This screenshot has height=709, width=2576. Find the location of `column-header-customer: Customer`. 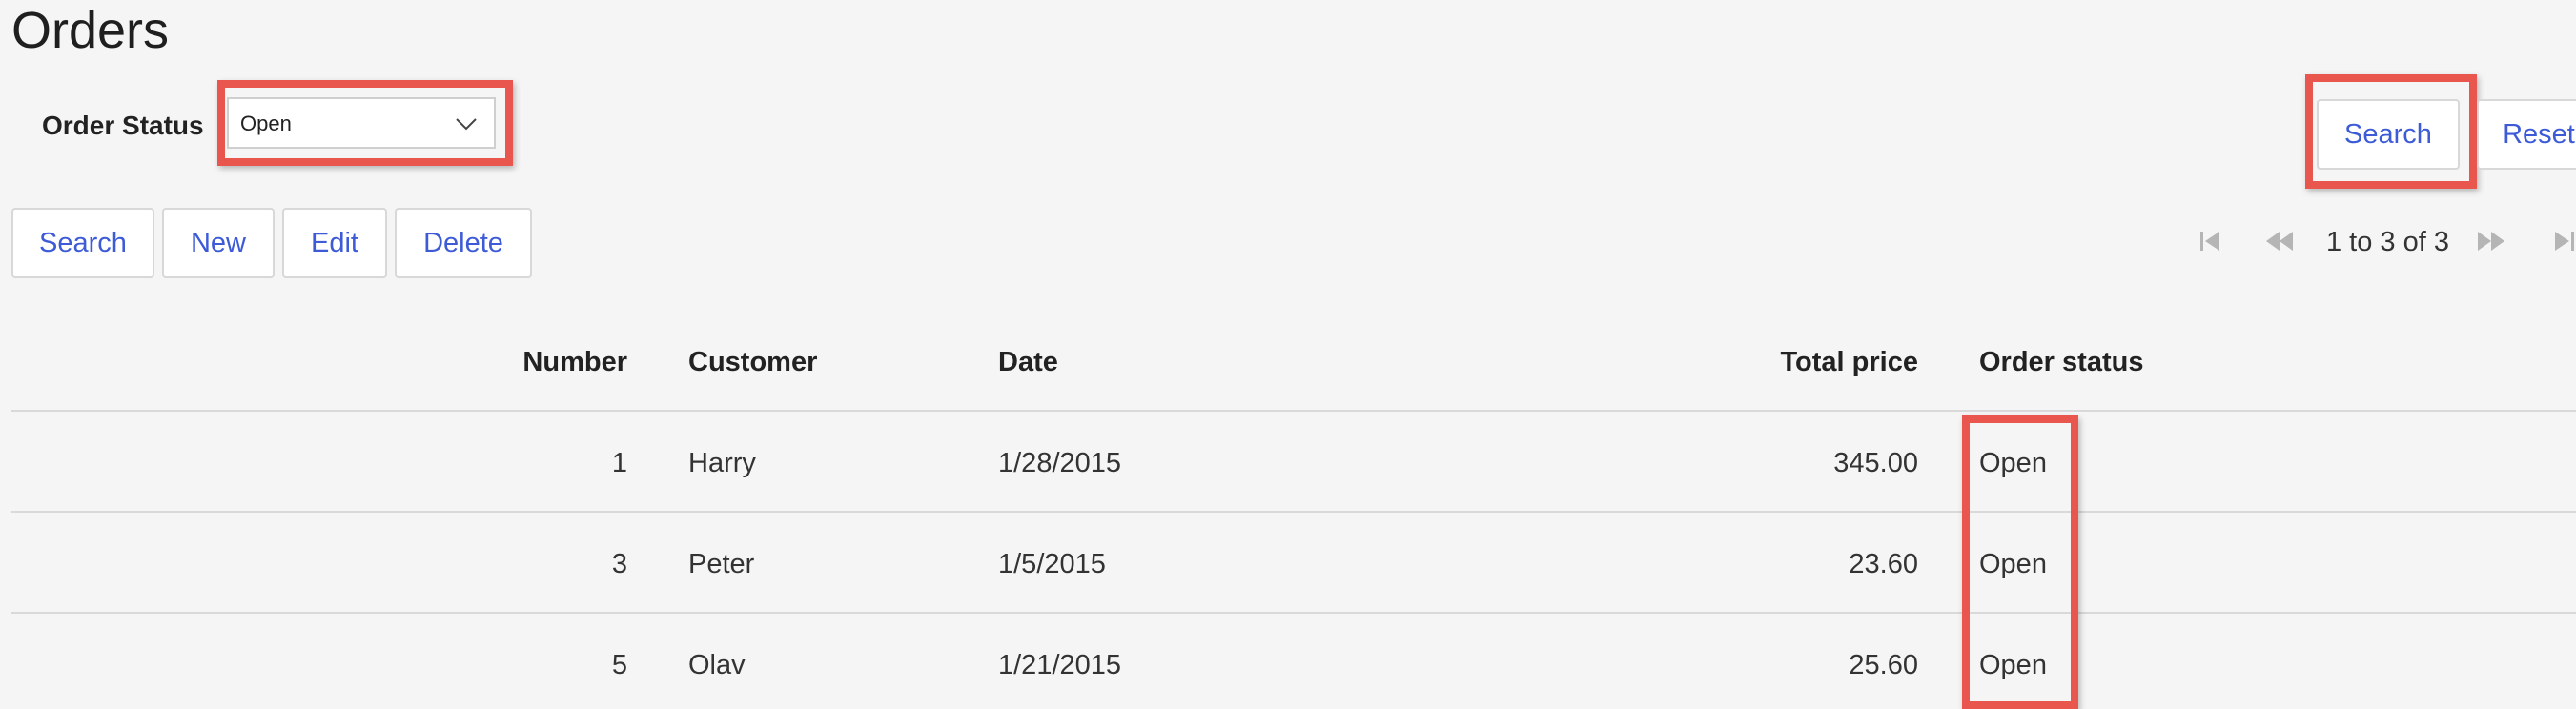

column-header-customer: Customer is located at coordinates (752, 362).